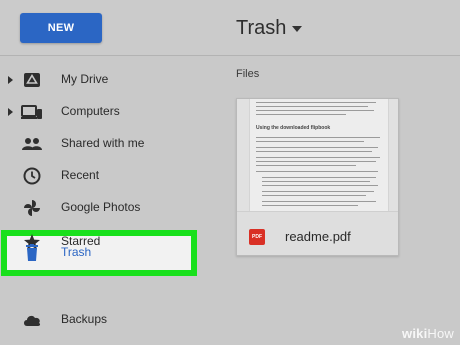 The width and height of the screenshot is (460, 345). What do you see at coordinates (107, 176) in the screenshot?
I see `sidebar-item-recent: Recent` at bounding box center [107, 176].